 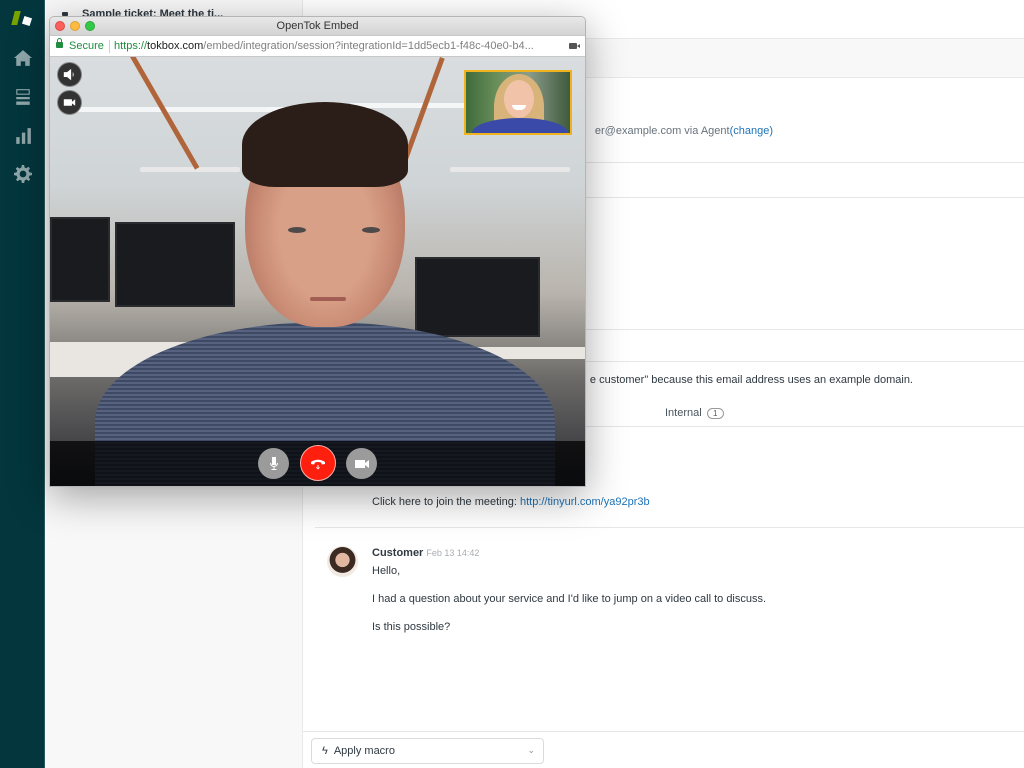 I want to click on phone-hangup-icon, so click(x=318, y=464).